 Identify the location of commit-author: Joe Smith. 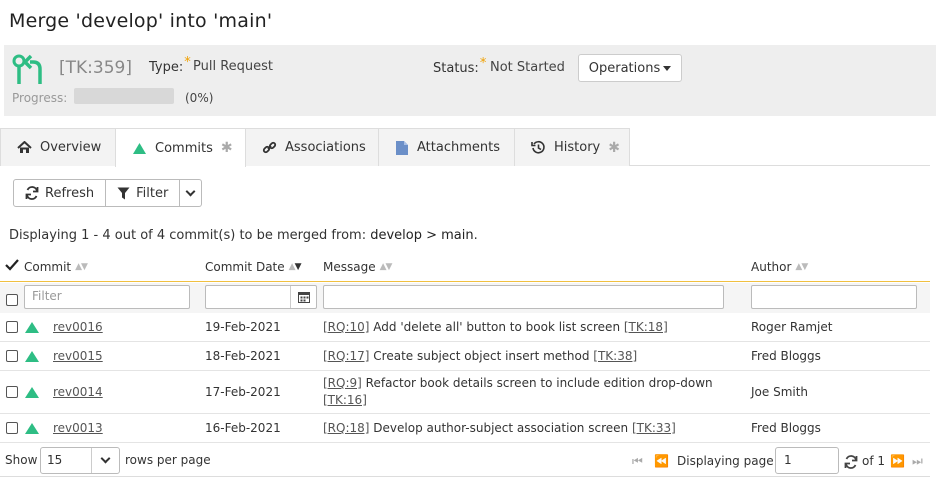
(780, 392).